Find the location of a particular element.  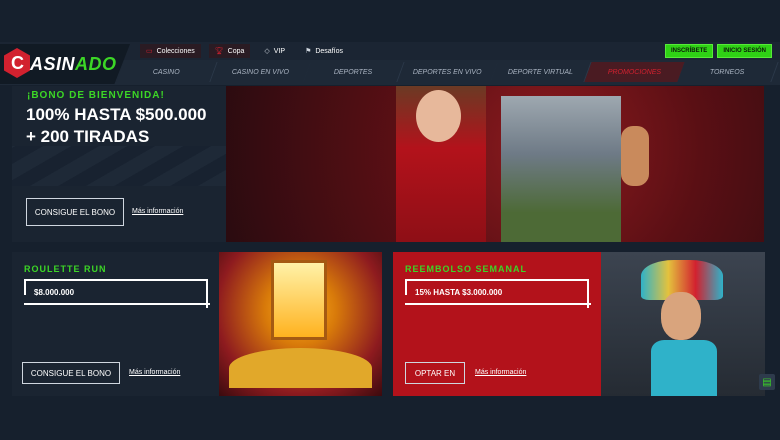

logo: C ASINADO is located at coordinates (65, 64).